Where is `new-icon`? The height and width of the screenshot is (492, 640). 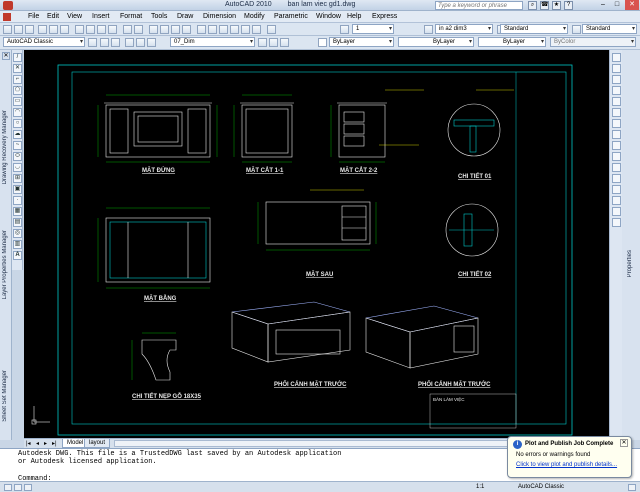
new-icon is located at coordinates (7, 29).